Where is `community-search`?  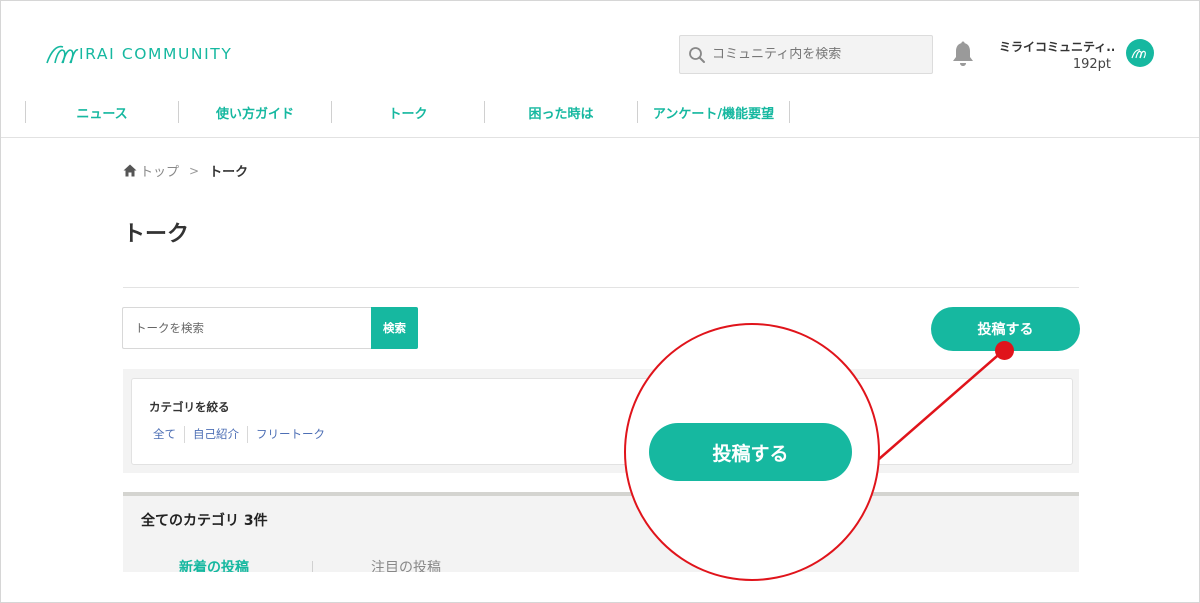
community-search is located at coordinates (806, 54).